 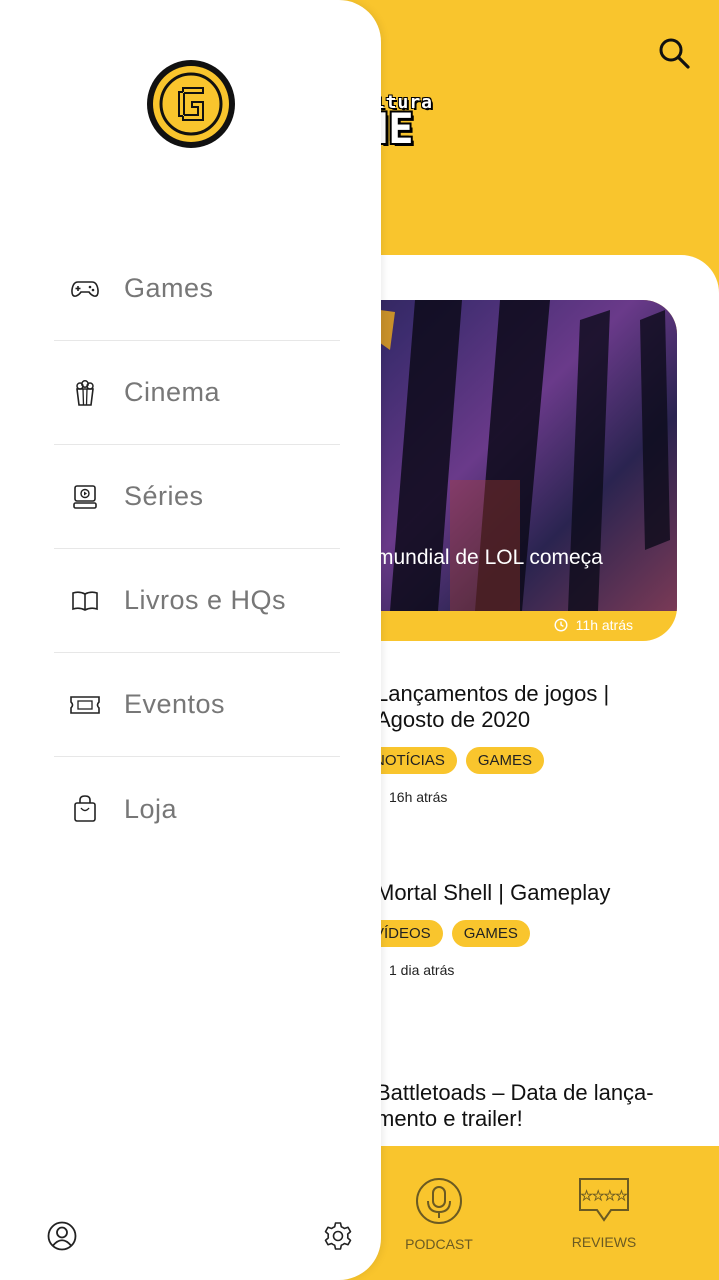 What do you see at coordinates (85, 497) in the screenshot?
I see `tv-icon` at bounding box center [85, 497].